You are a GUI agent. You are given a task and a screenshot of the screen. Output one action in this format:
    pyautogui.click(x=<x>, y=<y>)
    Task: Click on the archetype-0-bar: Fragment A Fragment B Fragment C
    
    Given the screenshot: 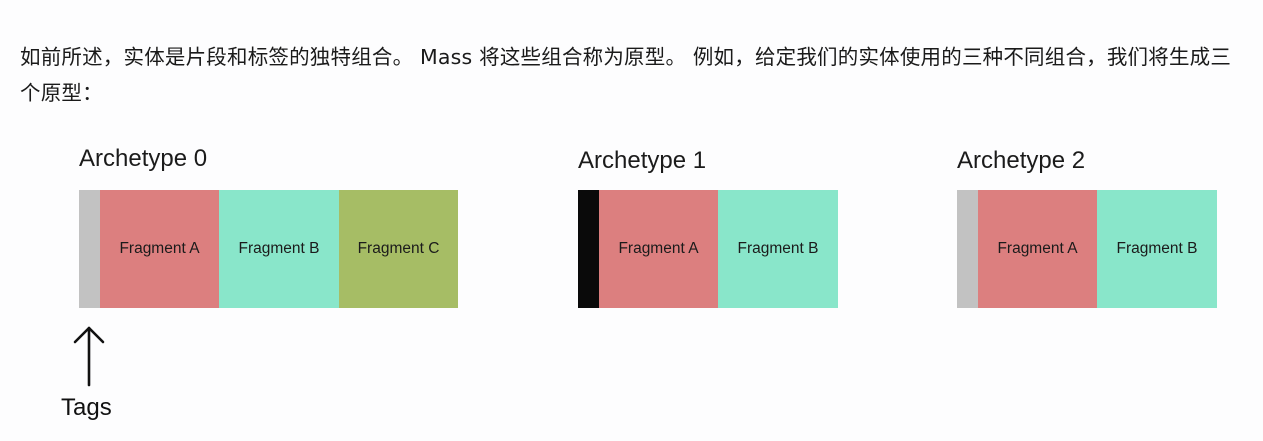 What is the action you would take?
    pyautogui.click(x=268, y=249)
    